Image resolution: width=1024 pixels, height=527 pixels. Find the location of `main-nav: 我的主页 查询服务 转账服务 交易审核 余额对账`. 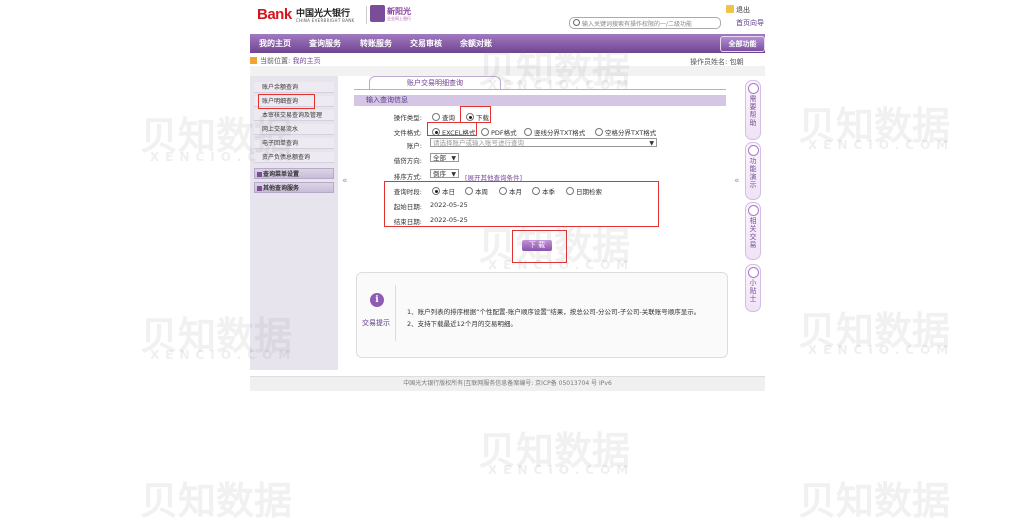

main-nav: 我的主页 查询服务 转账服务 交易审核 余额对账 is located at coordinates (507, 43).